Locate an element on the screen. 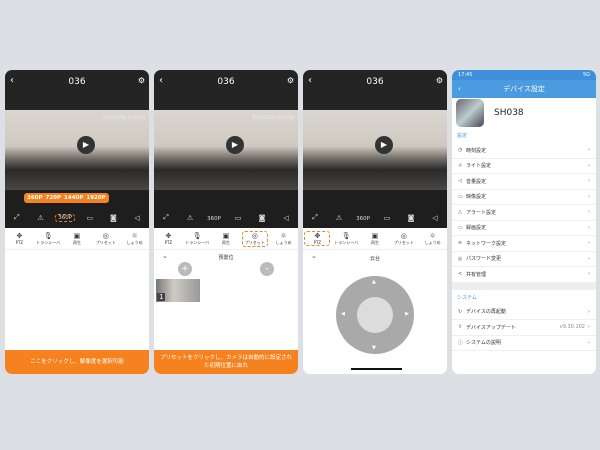 This screenshot has height=450, width=600. settings-item: ▭ 映像設定 › is located at coordinates (524, 197).